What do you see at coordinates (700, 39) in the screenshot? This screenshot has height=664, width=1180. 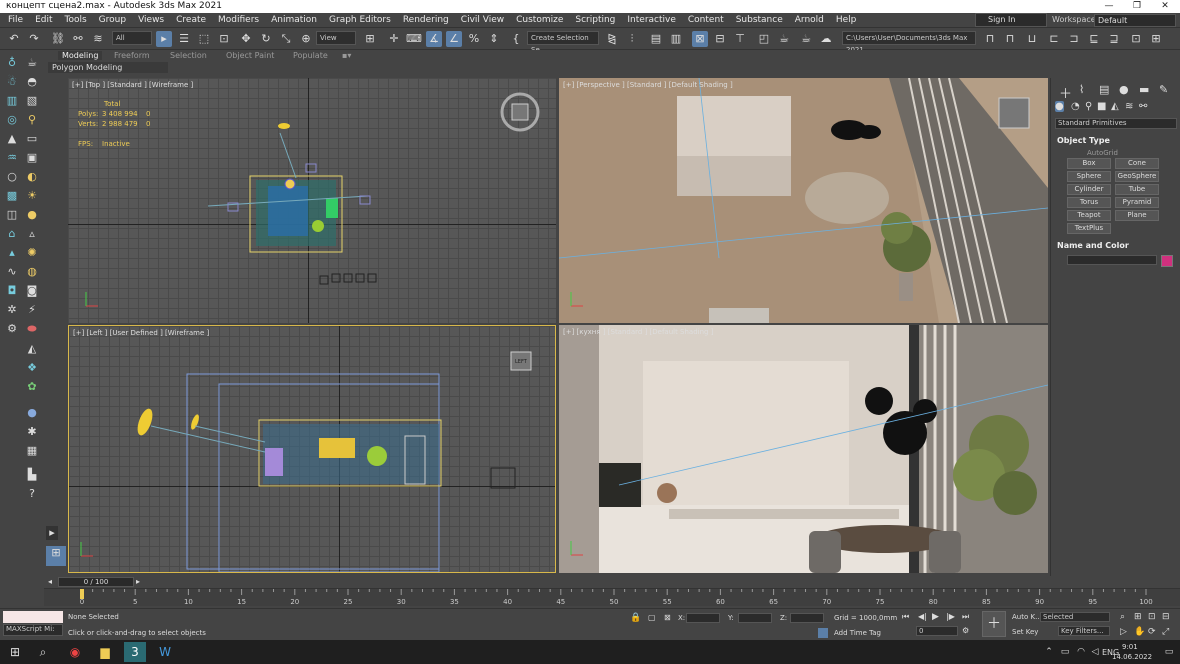 I see `curve-editor-icon: ⊠` at bounding box center [700, 39].